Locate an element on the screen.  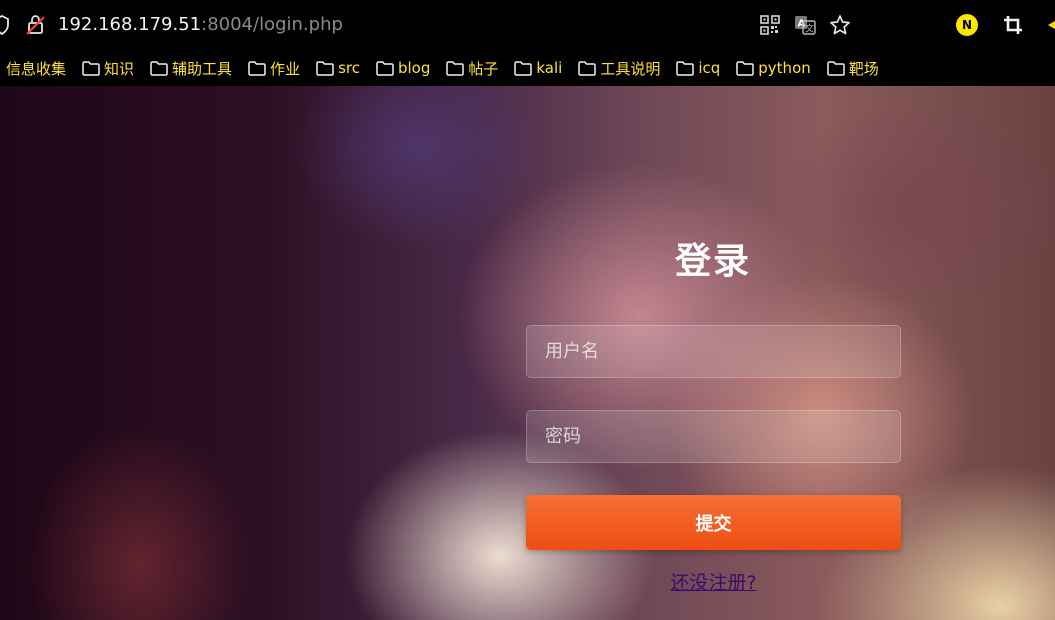
insecure-lock-icon is located at coordinates (36, 25).